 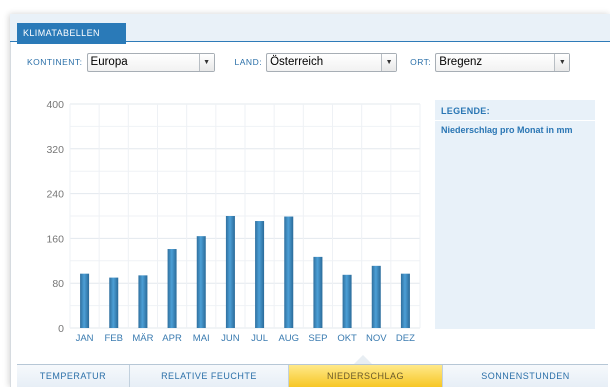 What do you see at coordinates (85, 300) in the screenshot?
I see `bar-jan` at bounding box center [85, 300].